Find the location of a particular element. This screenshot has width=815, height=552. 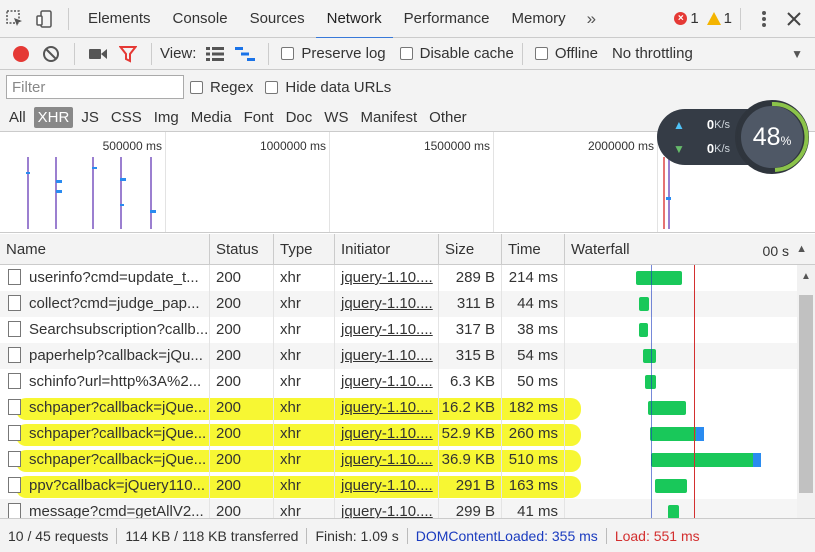

disable-cache-checkbox: Disable cache is located at coordinates (456, 53).